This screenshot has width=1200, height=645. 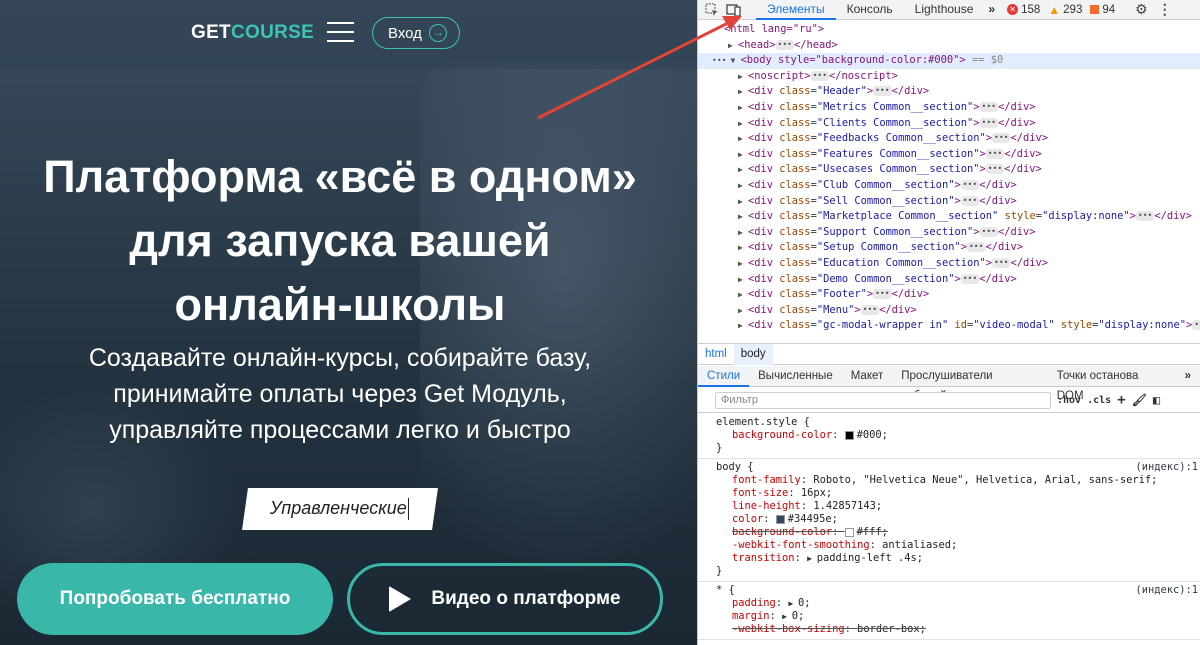 What do you see at coordinates (796, 10) in the screenshot?
I see `tab-elements: Элементы` at bounding box center [796, 10].